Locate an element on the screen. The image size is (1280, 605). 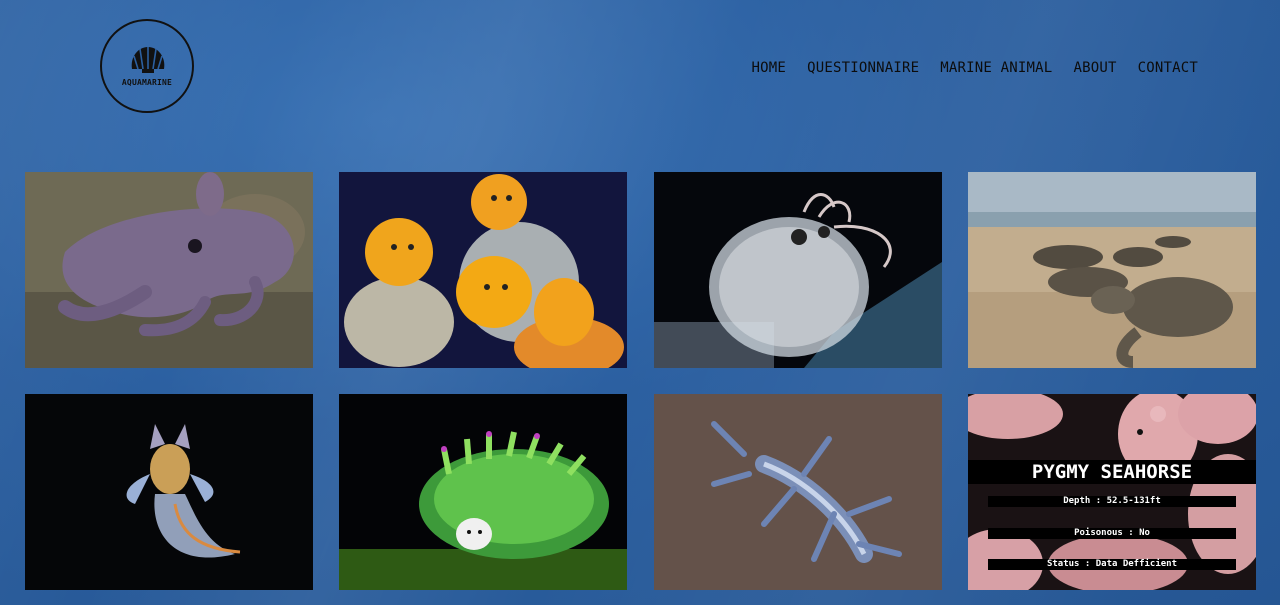
card-sea-turtle-hatchlings is located at coordinates (1112, 270).